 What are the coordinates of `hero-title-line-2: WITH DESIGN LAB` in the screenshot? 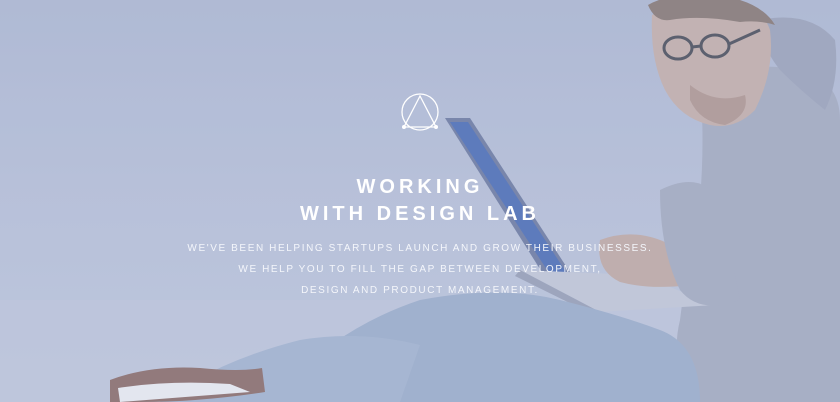 It's located at (420, 214).